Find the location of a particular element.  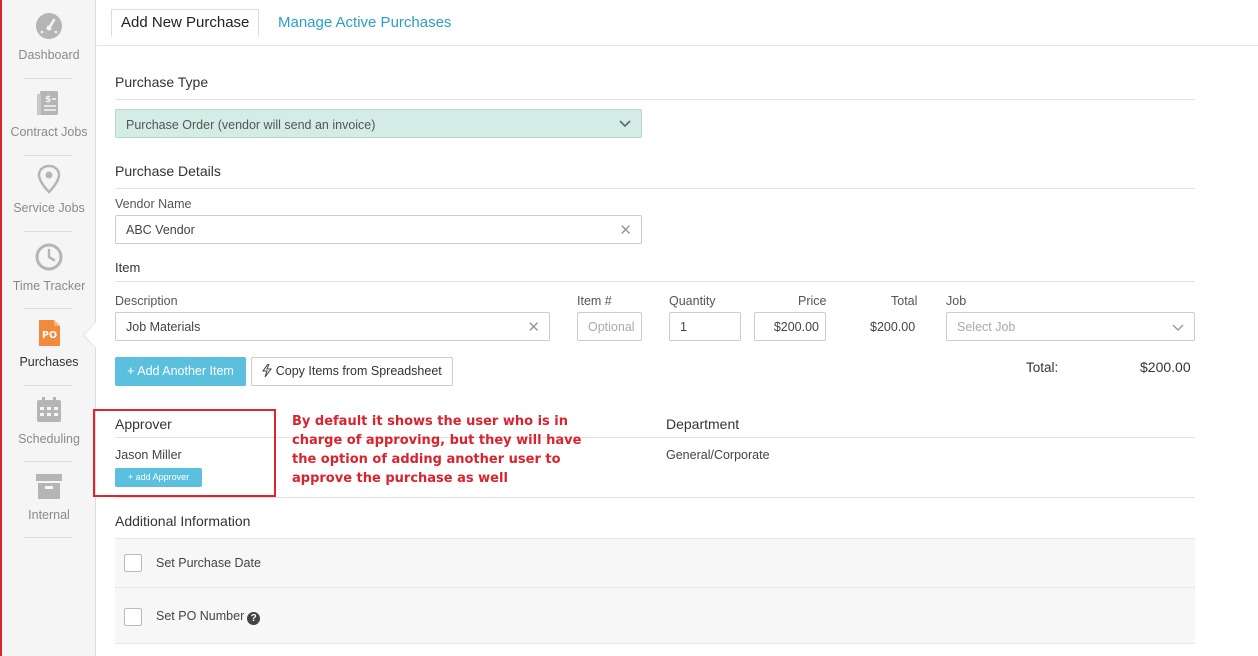

quantity-header: Quantity is located at coordinates (692, 301).